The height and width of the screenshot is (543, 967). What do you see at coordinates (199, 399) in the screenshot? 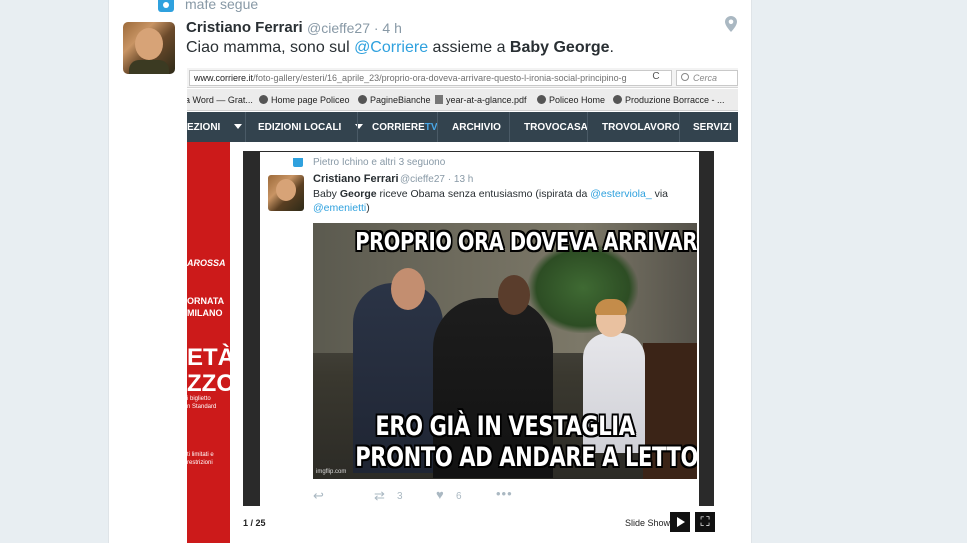
I see `sidebar-label: i biglietto` at bounding box center [199, 399].